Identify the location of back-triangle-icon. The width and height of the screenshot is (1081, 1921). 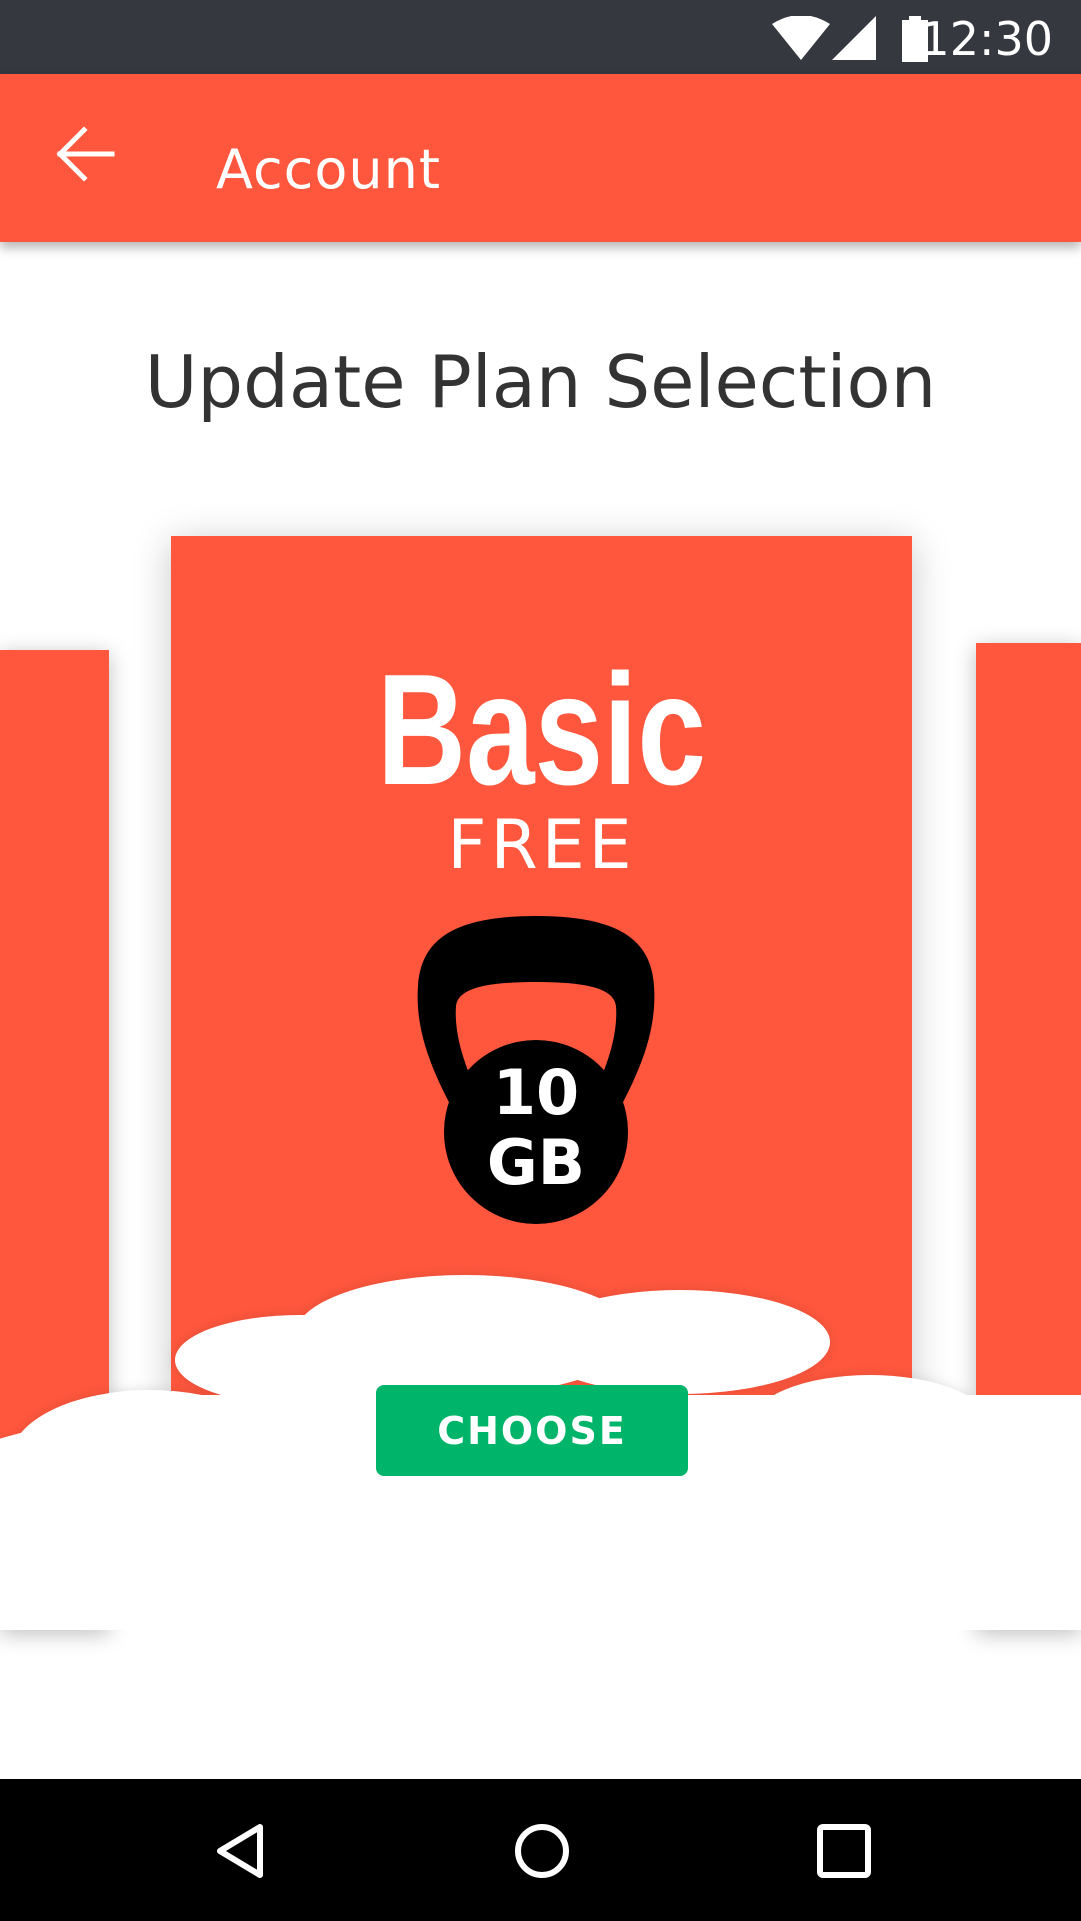
(242, 1851).